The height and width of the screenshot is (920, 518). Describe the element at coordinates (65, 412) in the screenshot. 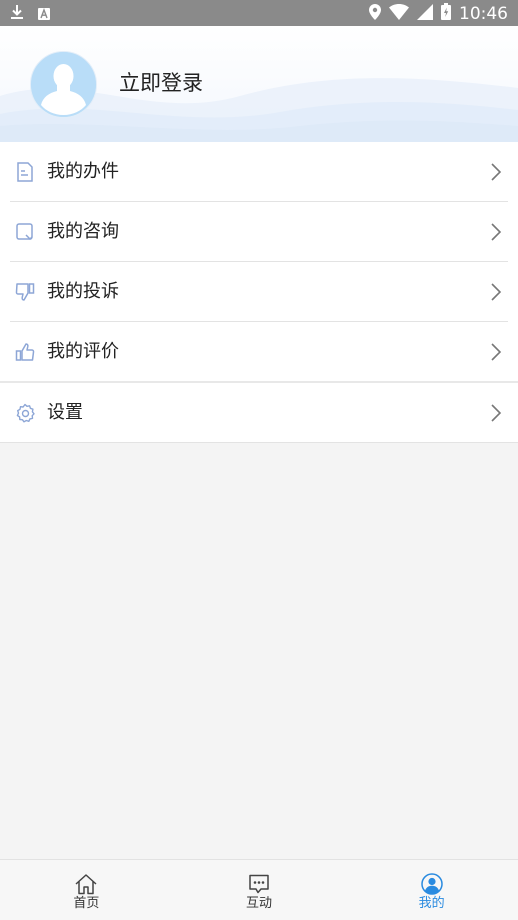

I see `menu-item-label: 设置` at that location.